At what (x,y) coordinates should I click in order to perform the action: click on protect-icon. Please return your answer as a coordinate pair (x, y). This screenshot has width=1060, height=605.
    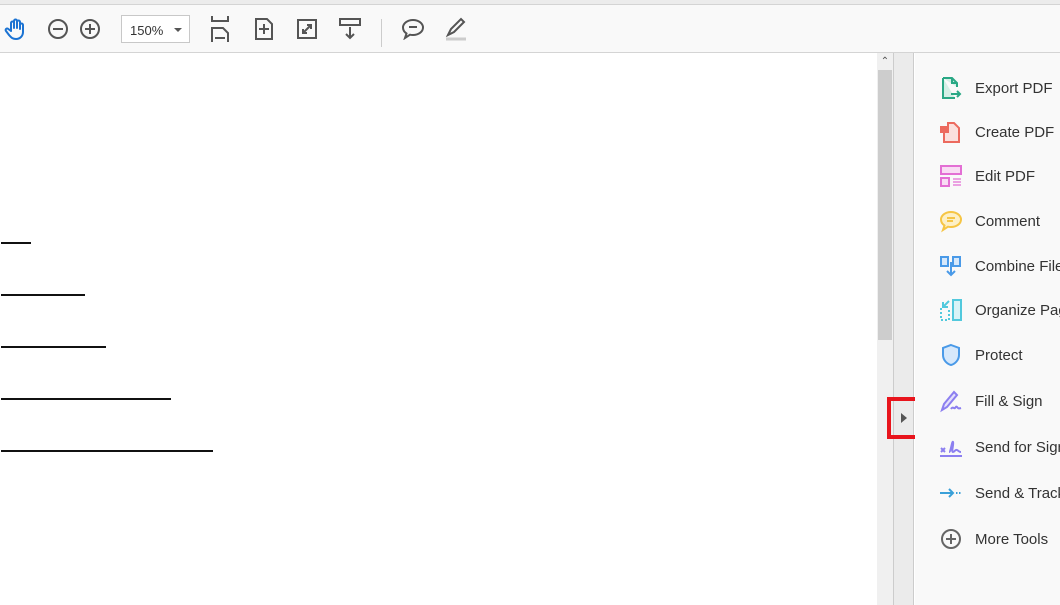
    Looking at the image, I should click on (951, 355).